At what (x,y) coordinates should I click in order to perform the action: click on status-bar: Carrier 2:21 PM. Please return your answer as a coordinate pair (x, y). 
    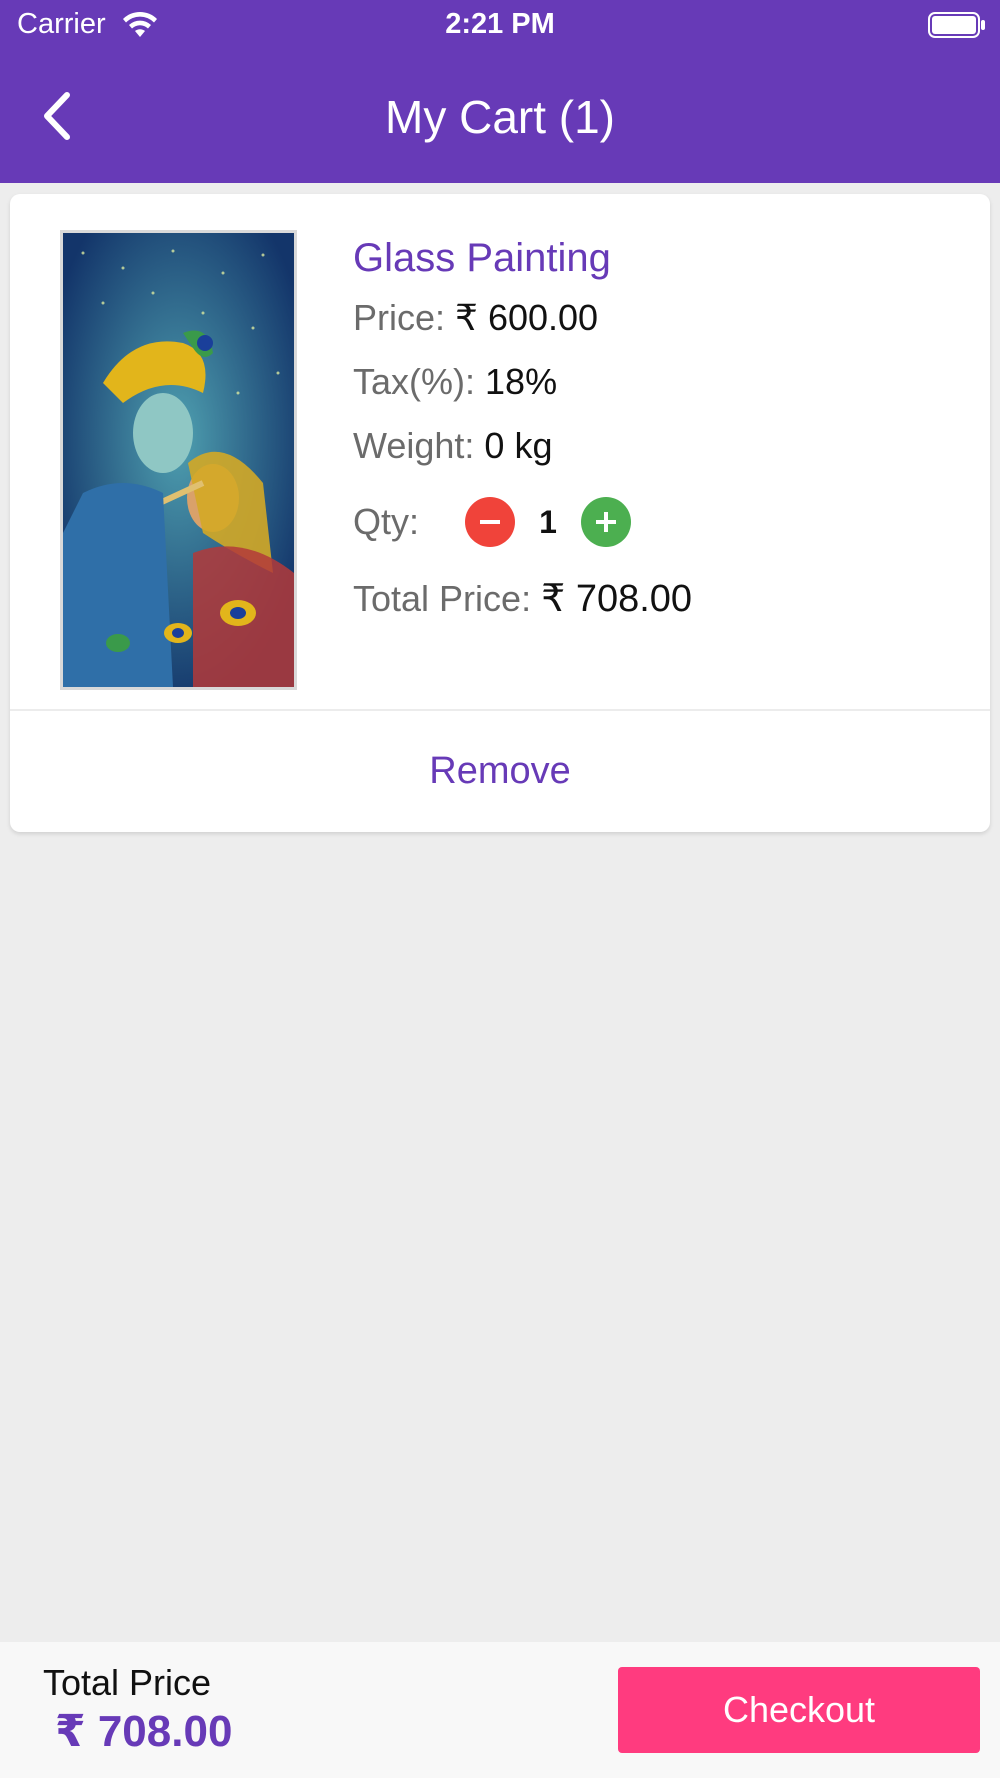
    Looking at the image, I should click on (500, 25).